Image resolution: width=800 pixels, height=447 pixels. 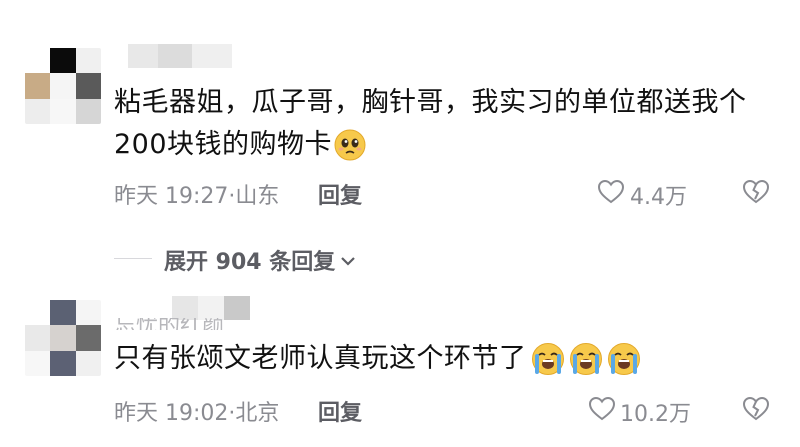 What do you see at coordinates (350, 145) in the screenshot?
I see `pleading-face-emoji` at bounding box center [350, 145].